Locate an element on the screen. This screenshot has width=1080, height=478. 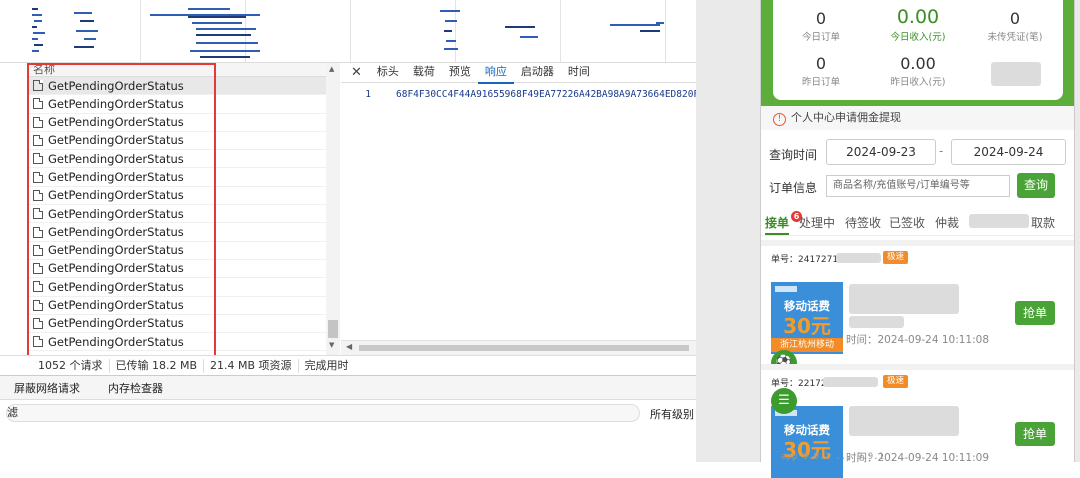
date-to-field: 2024-09-24 is located at coordinates (1008, 152).